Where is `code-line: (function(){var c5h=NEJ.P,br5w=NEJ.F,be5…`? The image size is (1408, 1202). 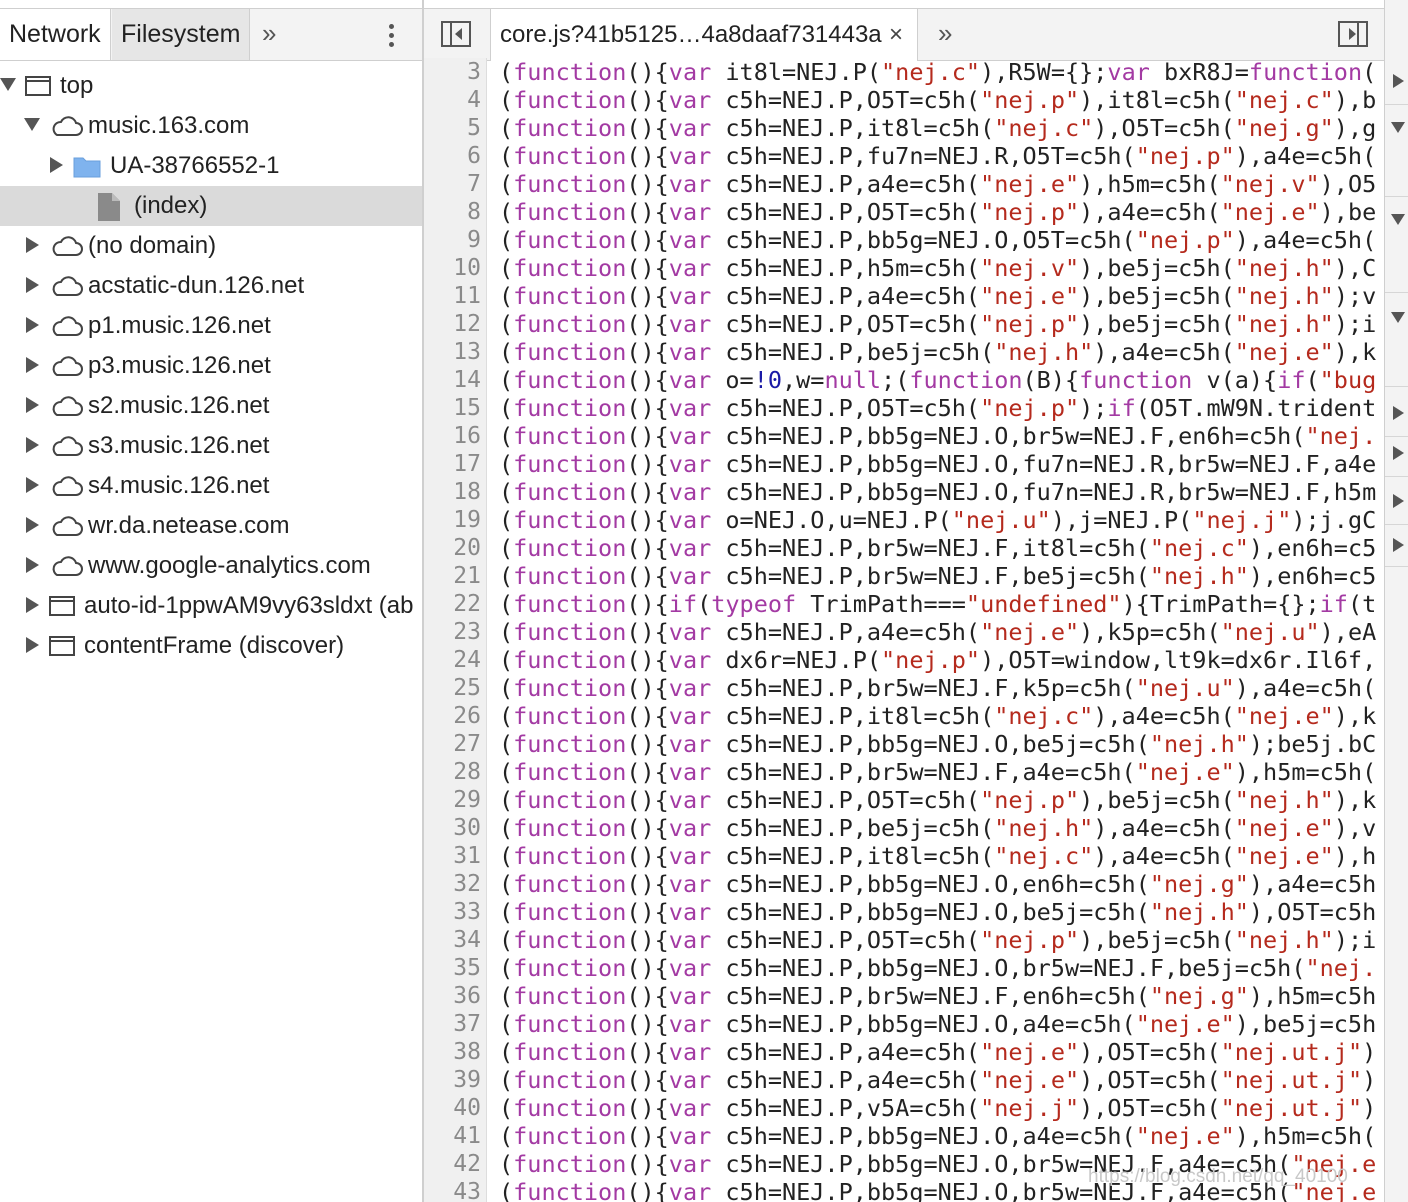 code-line: (function(){var c5h=NEJ.P,br5w=NEJ.F,be5… is located at coordinates (938, 576).